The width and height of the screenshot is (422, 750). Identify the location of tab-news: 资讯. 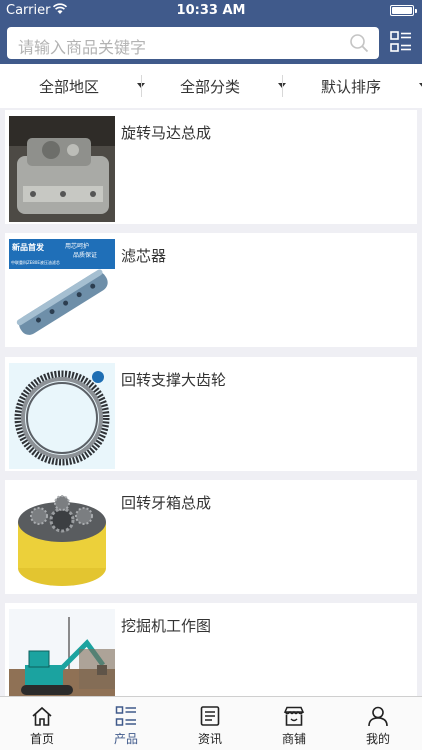
(210, 723).